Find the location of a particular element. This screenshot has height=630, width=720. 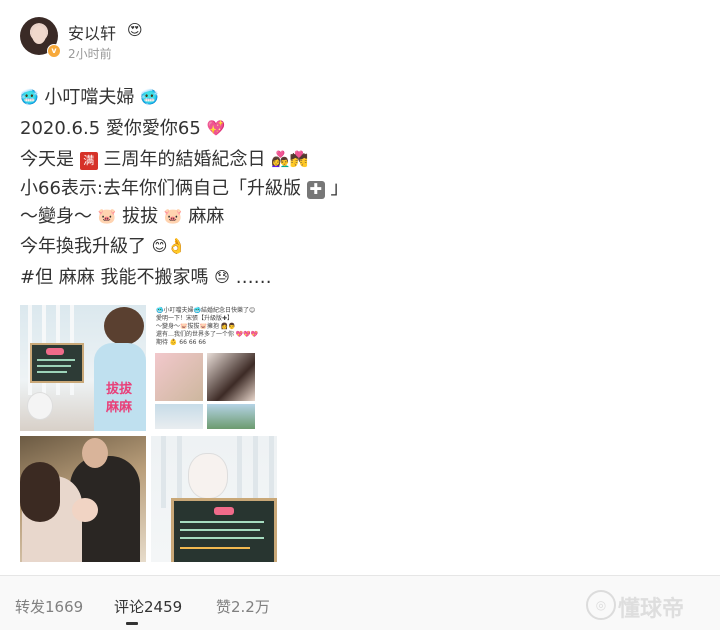

post-line-2: 2020.6.5 愛你愛你65 💖 is located at coordinates (122, 128).